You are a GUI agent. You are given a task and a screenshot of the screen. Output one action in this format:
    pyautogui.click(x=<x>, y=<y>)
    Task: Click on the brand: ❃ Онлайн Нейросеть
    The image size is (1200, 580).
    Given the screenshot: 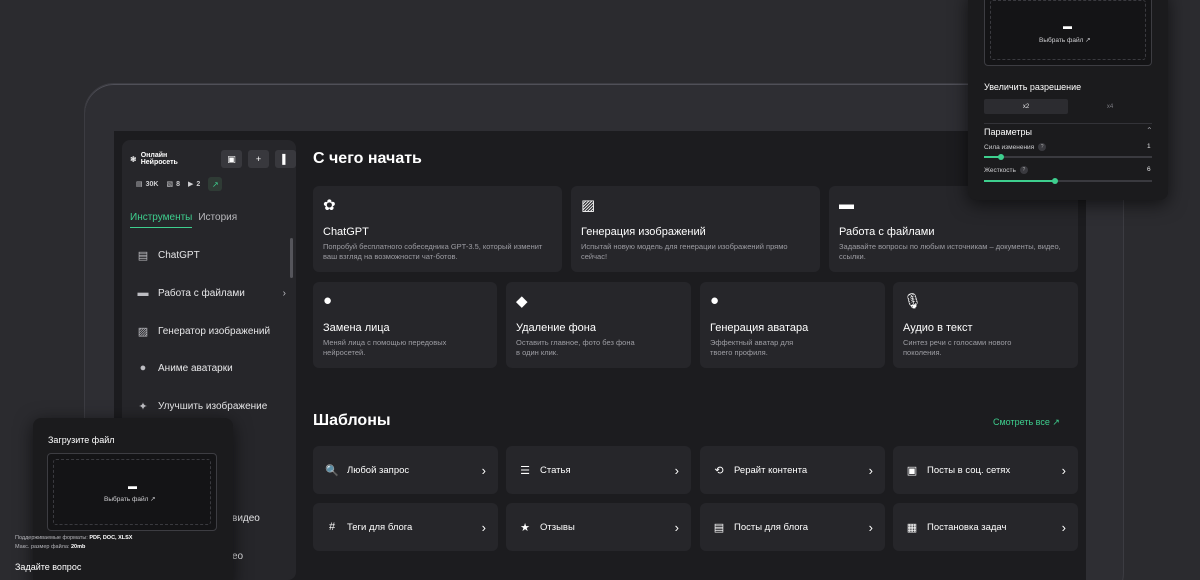 What is the action you would take?
    pyautogui.click(x=166, y=159)
    